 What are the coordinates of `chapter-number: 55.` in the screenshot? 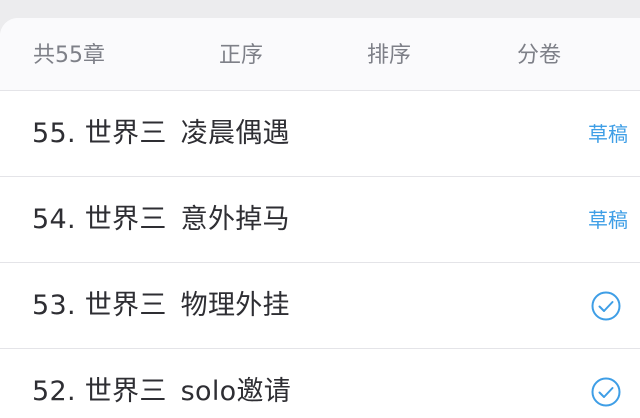 It's located at (54, 133).